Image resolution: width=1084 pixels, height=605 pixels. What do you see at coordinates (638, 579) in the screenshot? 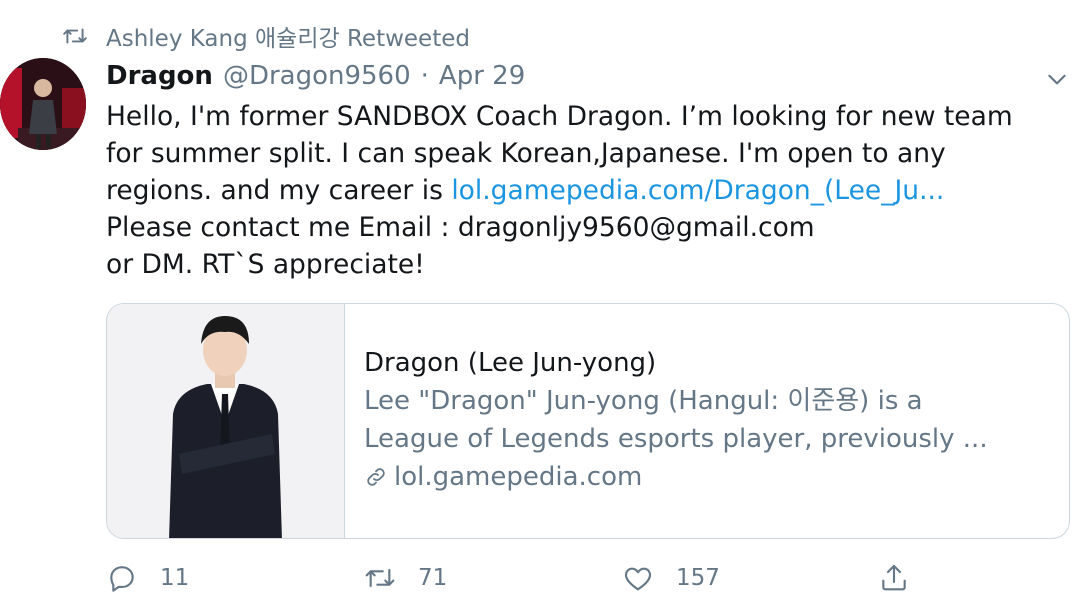
I see `like-icon` at bounding box center [638, 579].